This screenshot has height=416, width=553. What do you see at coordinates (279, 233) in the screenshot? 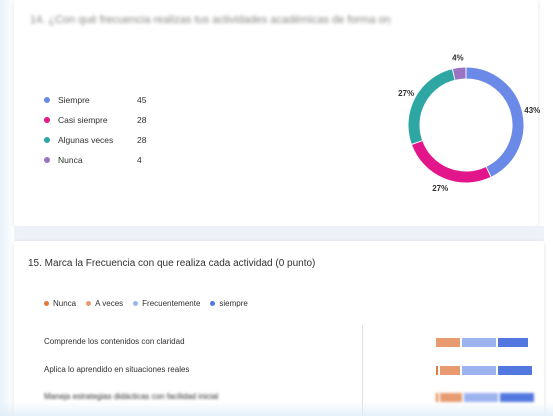
I see `card-separator` at bounding box center [279, 233].